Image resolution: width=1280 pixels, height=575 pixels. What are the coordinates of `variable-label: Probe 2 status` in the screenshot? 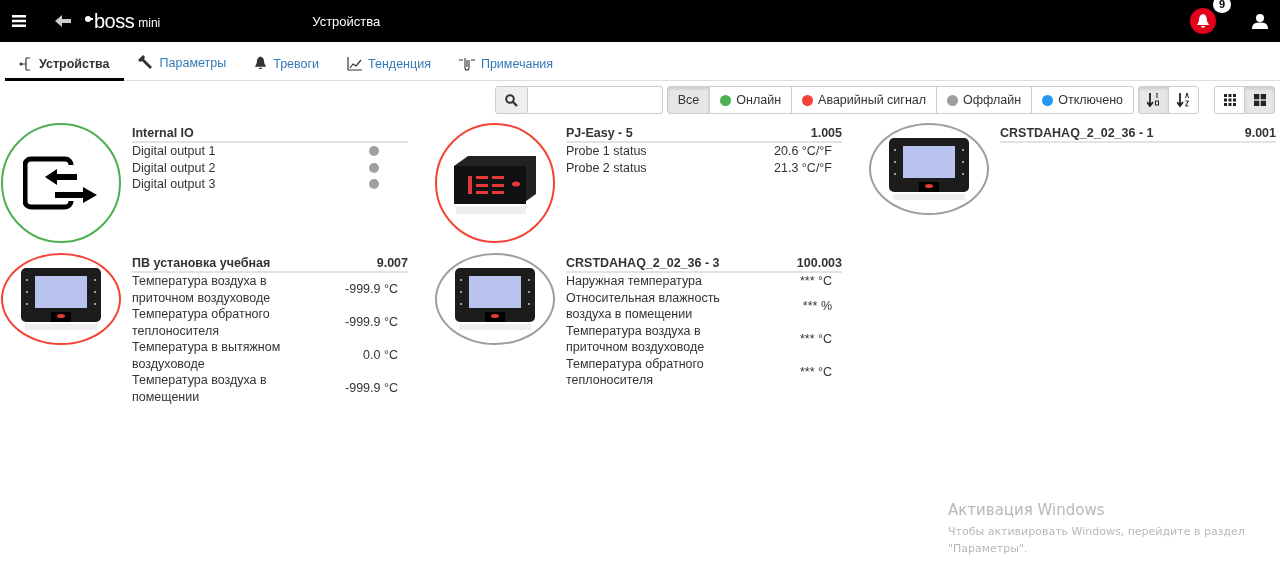 It's located at (607, 167).